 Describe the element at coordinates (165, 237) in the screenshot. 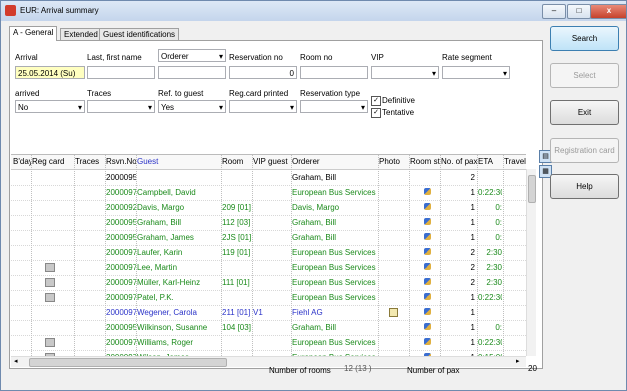

I see `cell-guest: Graham, James` at that location.